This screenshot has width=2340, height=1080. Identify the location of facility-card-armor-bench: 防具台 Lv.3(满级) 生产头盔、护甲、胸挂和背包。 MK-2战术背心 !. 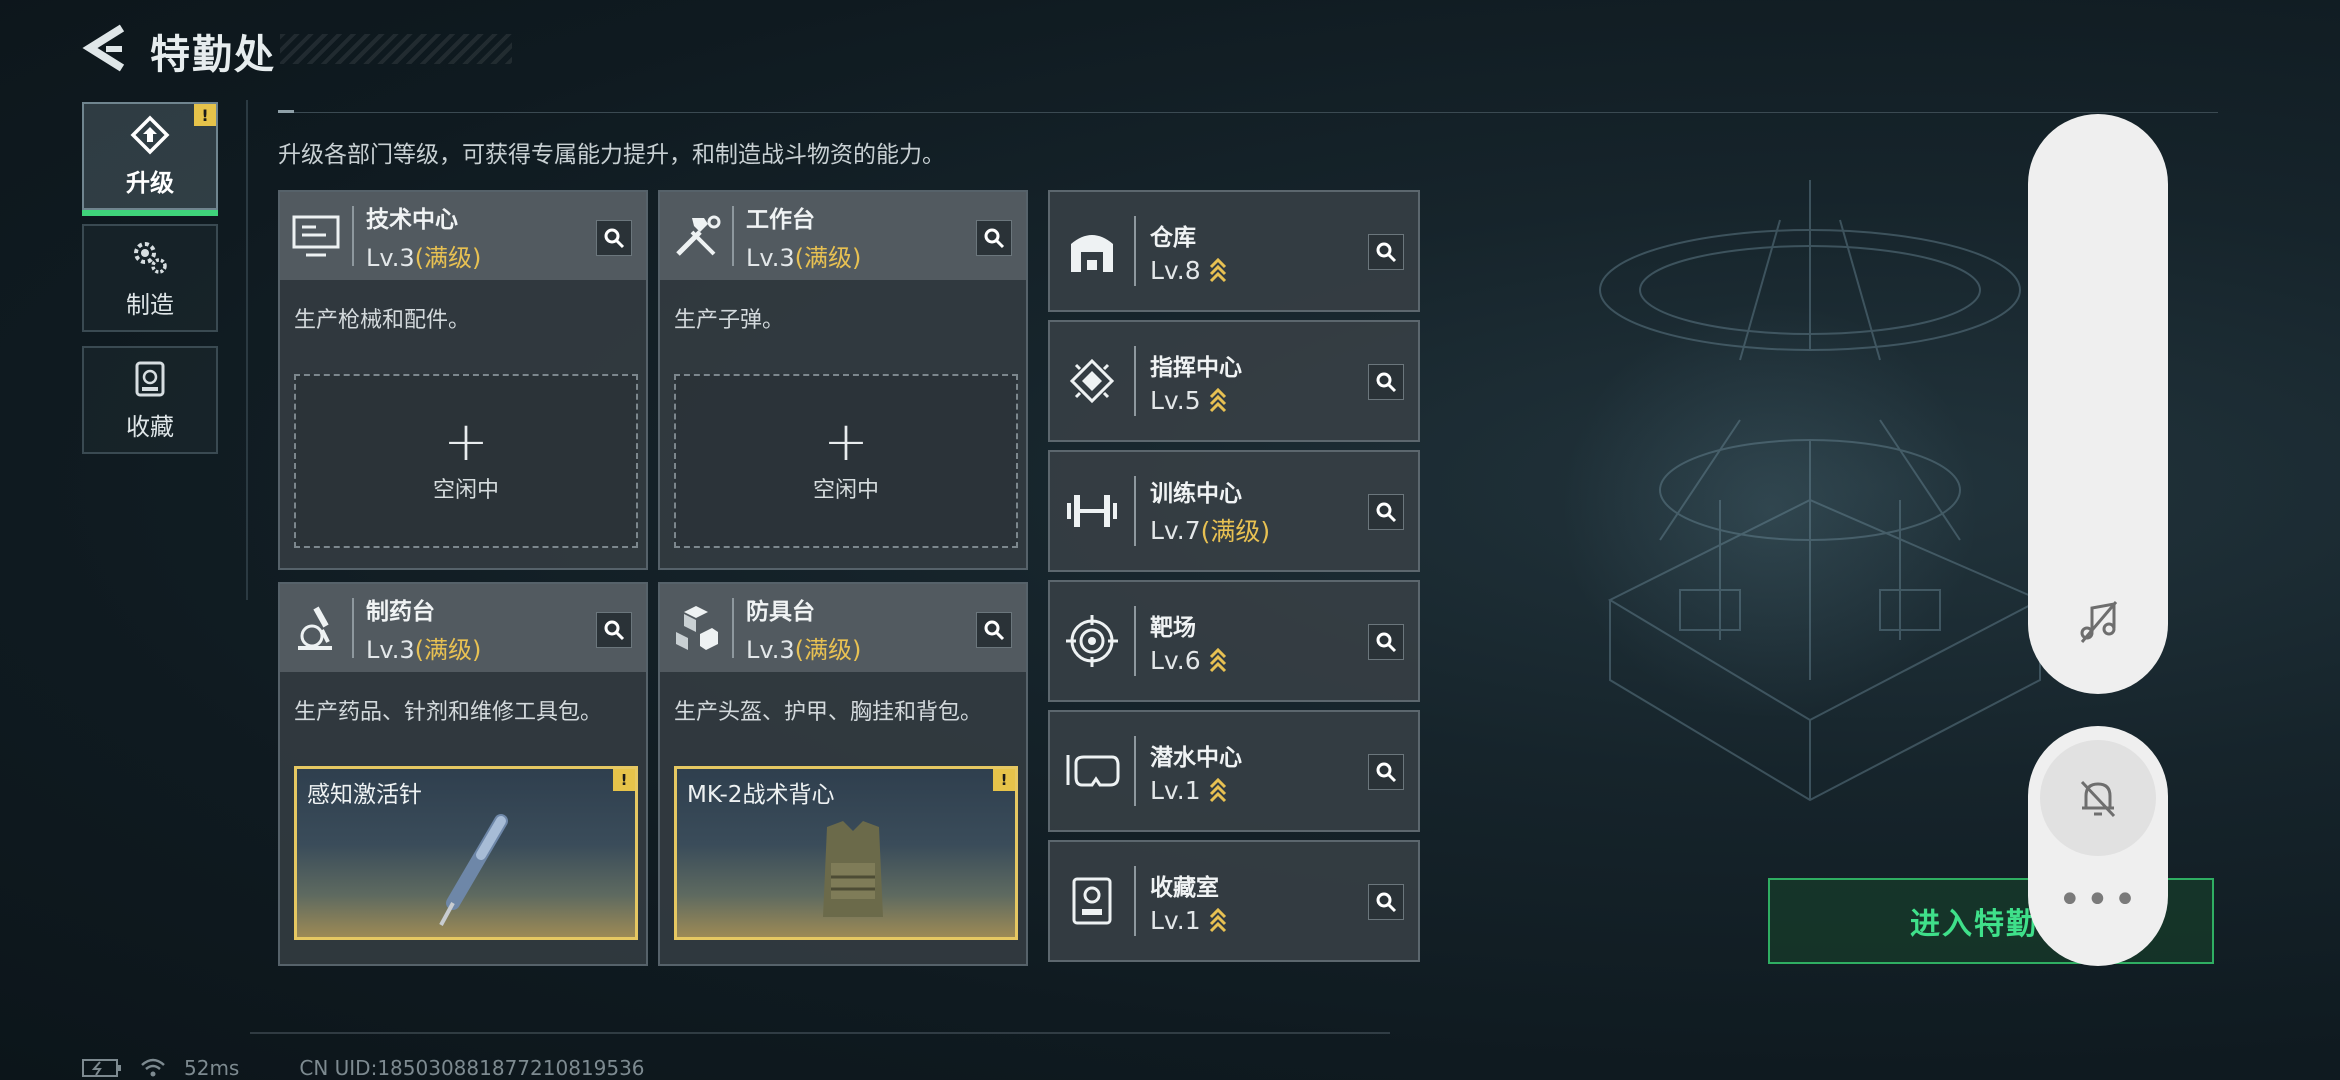
(843, 774).